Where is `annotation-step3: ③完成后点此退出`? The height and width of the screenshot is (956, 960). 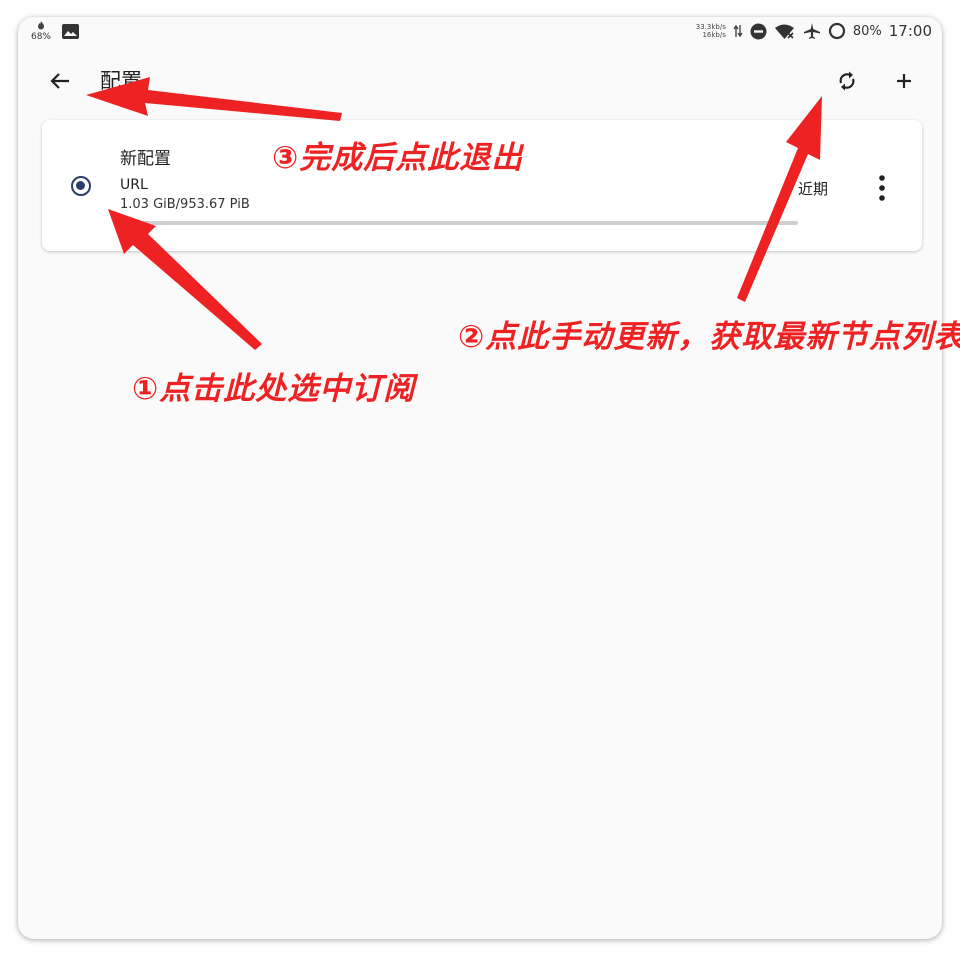
annotation-step3: ③完成后点此退出 is located at coordinates (398, 158).